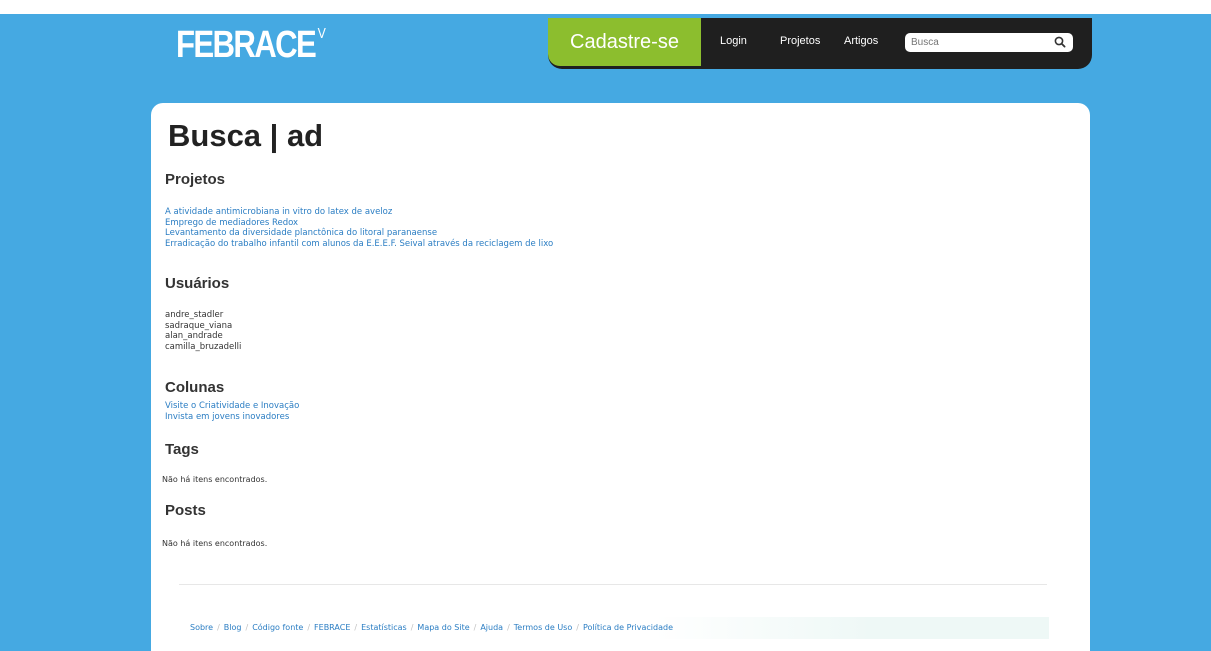 Image resolution: width=1211 pixels, height=651 pixels. What do you see at coordinates (733, 41) in the screenshot?
I see `nav-login: Login` at bounding box center [733, 41].